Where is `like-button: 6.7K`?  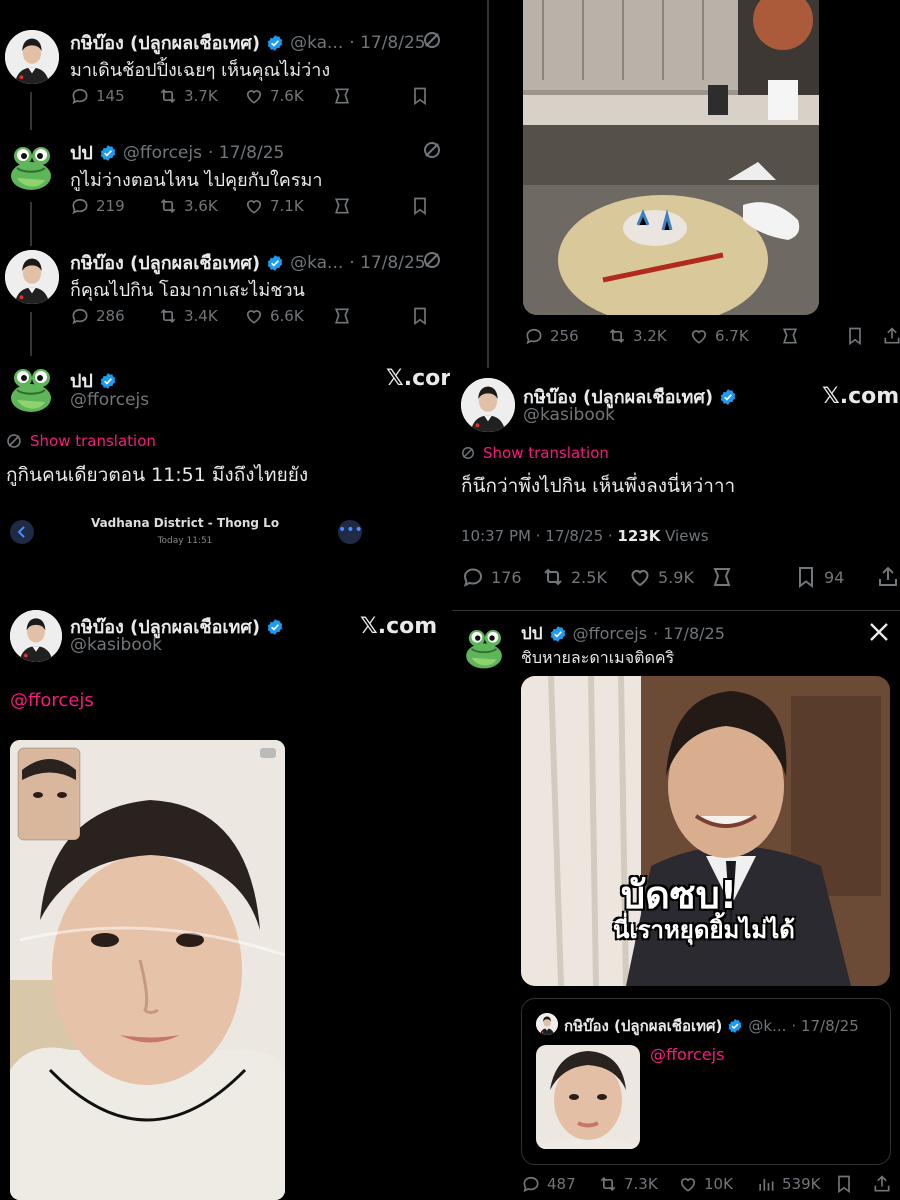
like-button: 6.7K is located at coordinates (719, 336).